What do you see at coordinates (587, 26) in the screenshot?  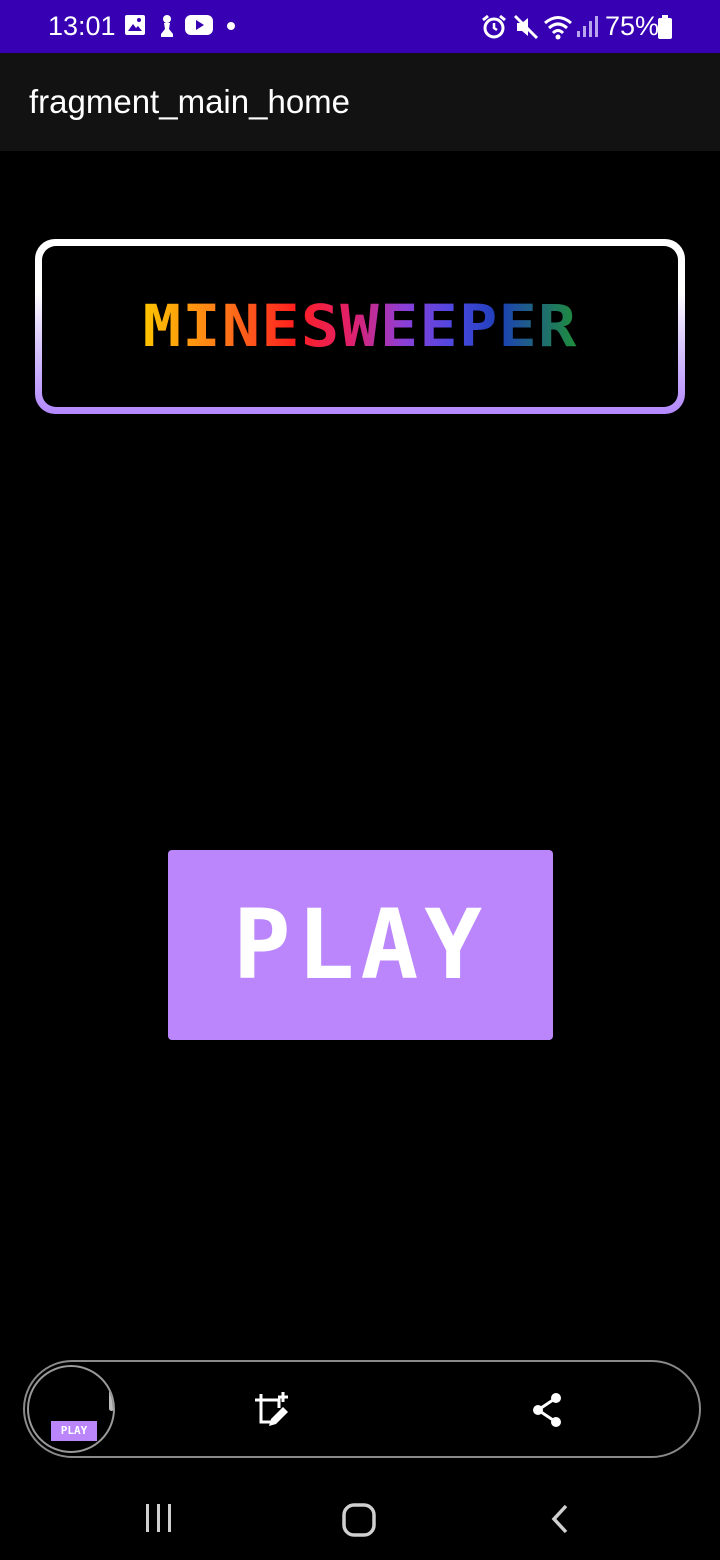 I see `signal-icon` at bounding box center [587, 26].